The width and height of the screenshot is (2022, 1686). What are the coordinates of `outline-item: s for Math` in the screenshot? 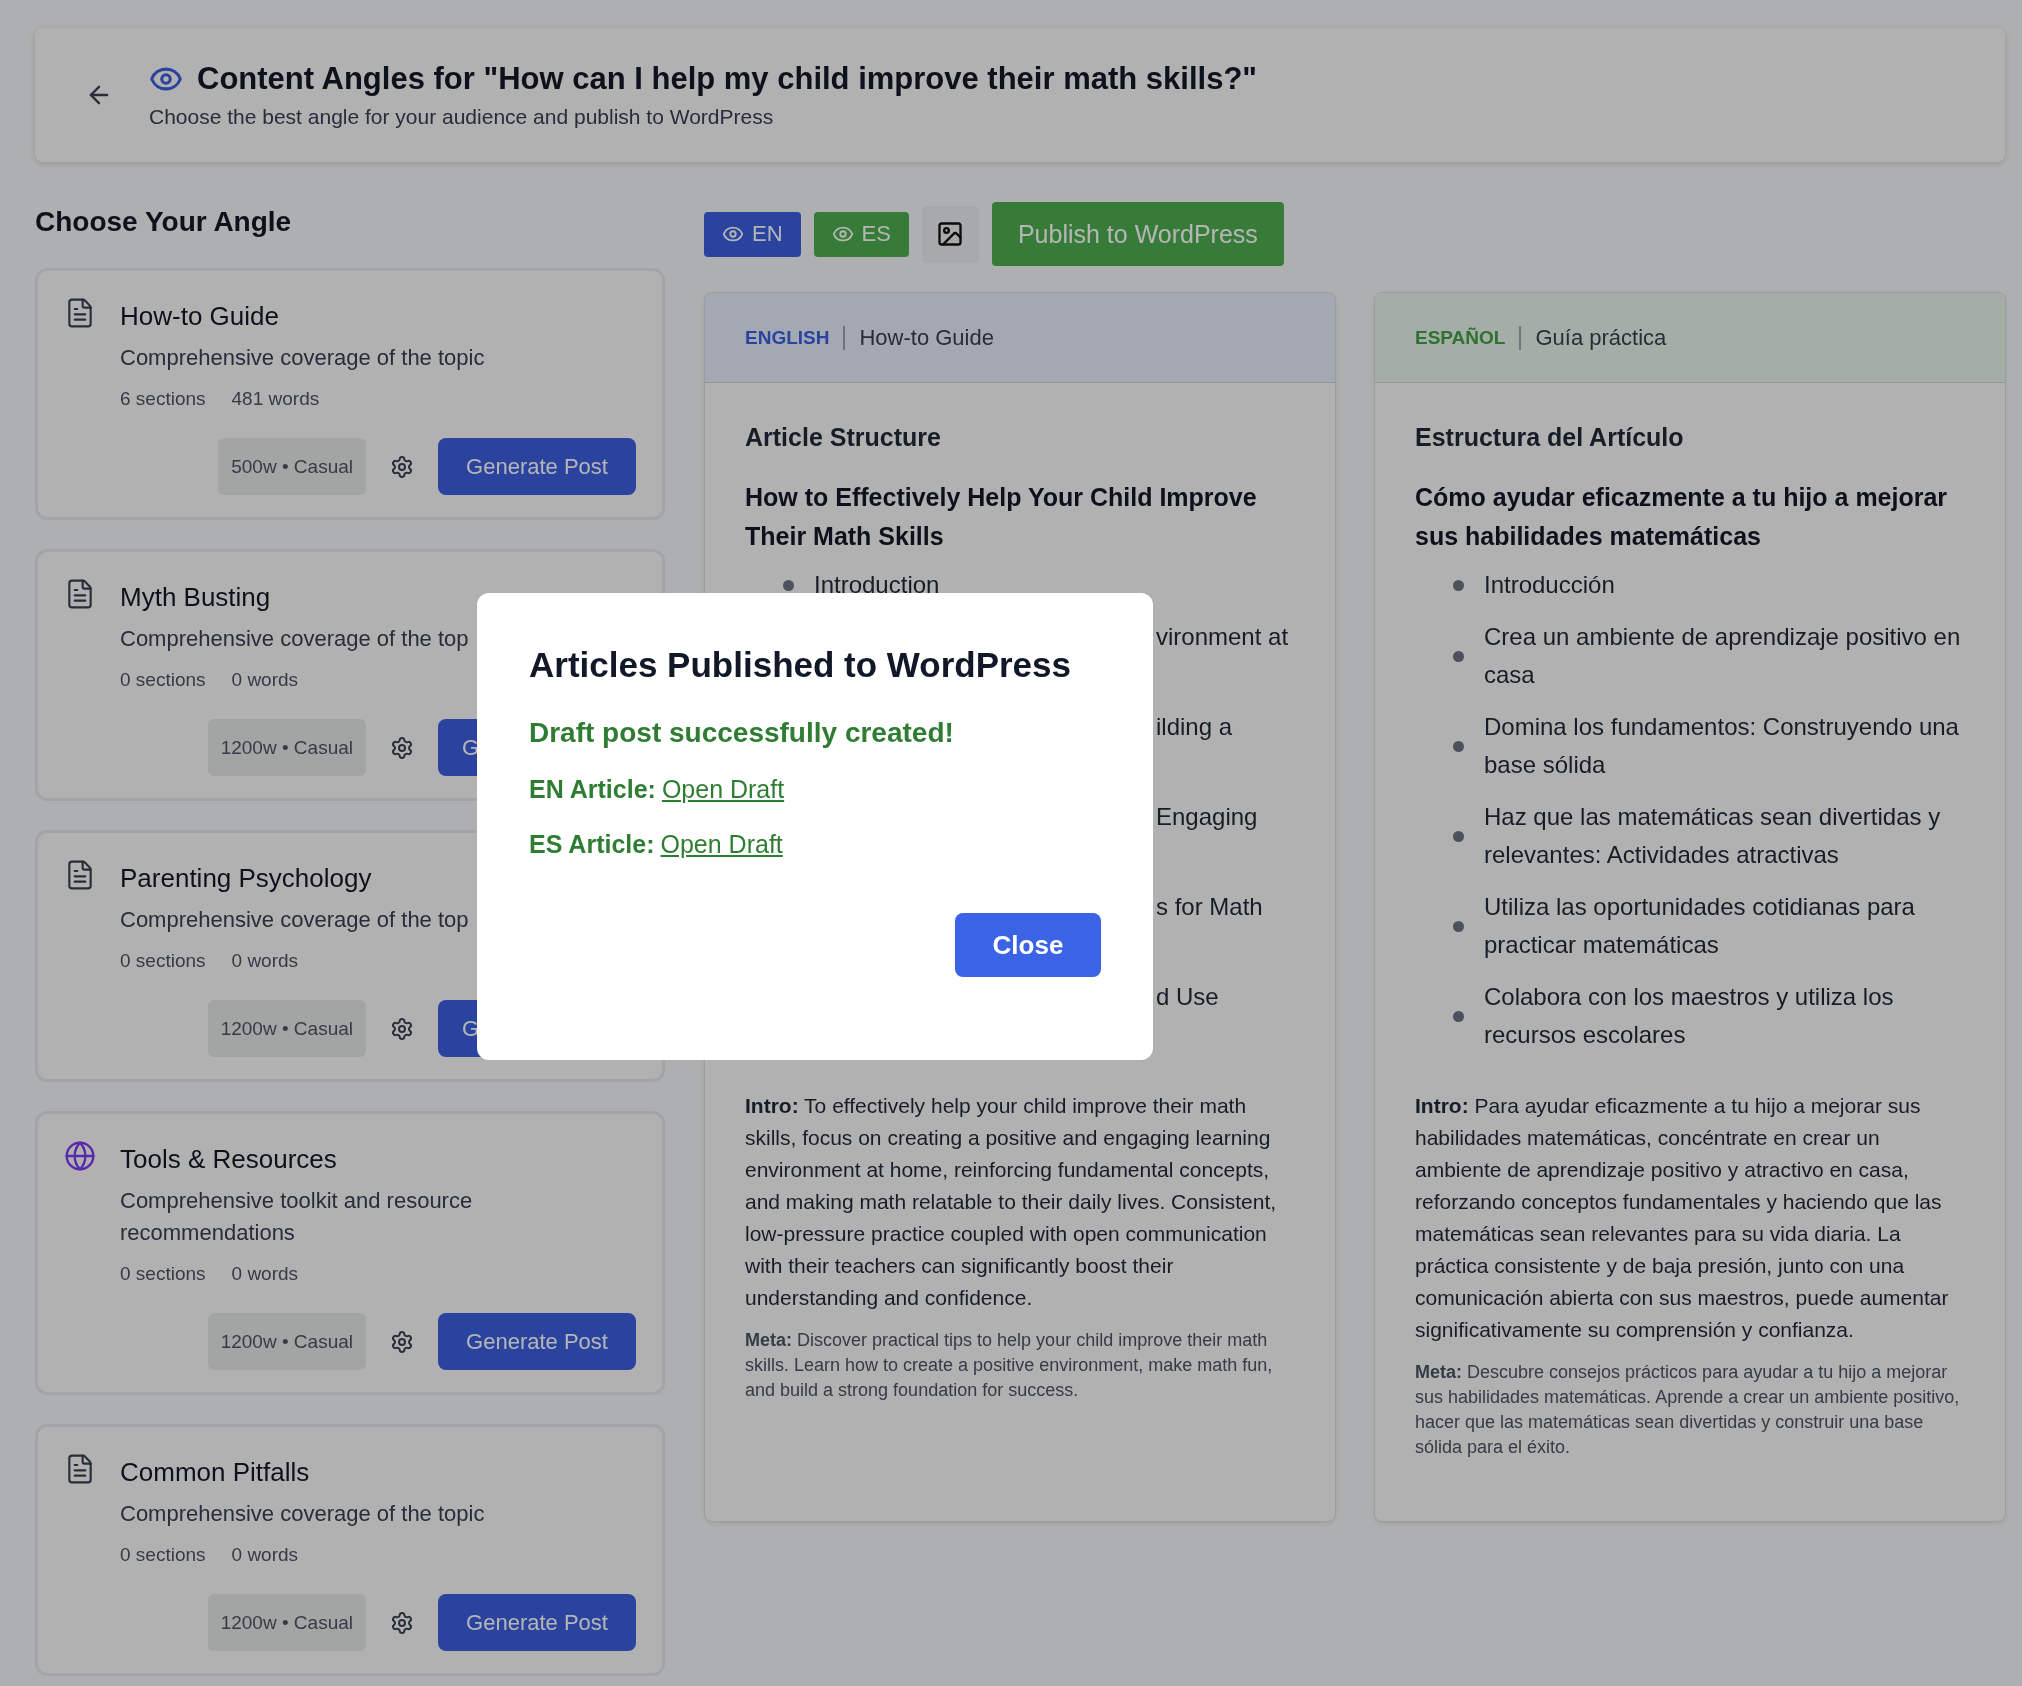 It's located at (1209, 906).